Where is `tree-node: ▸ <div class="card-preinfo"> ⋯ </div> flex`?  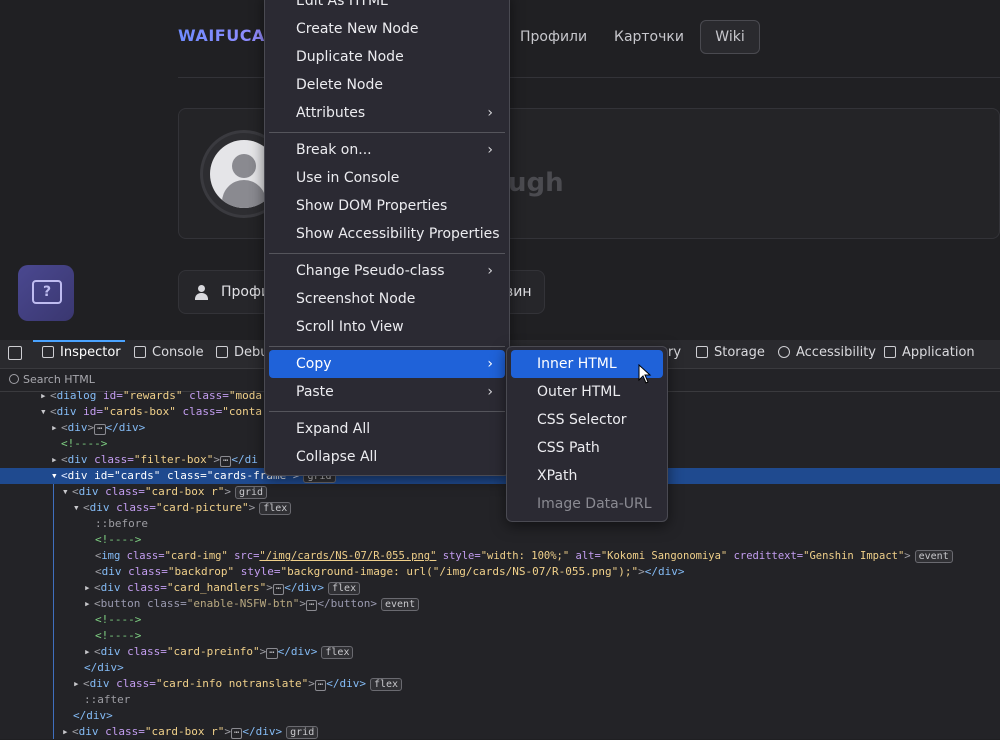 tree-node: ▸ <div class="card-preinfo"> ⋯ </div> flex is located at coordinates (500, 652).